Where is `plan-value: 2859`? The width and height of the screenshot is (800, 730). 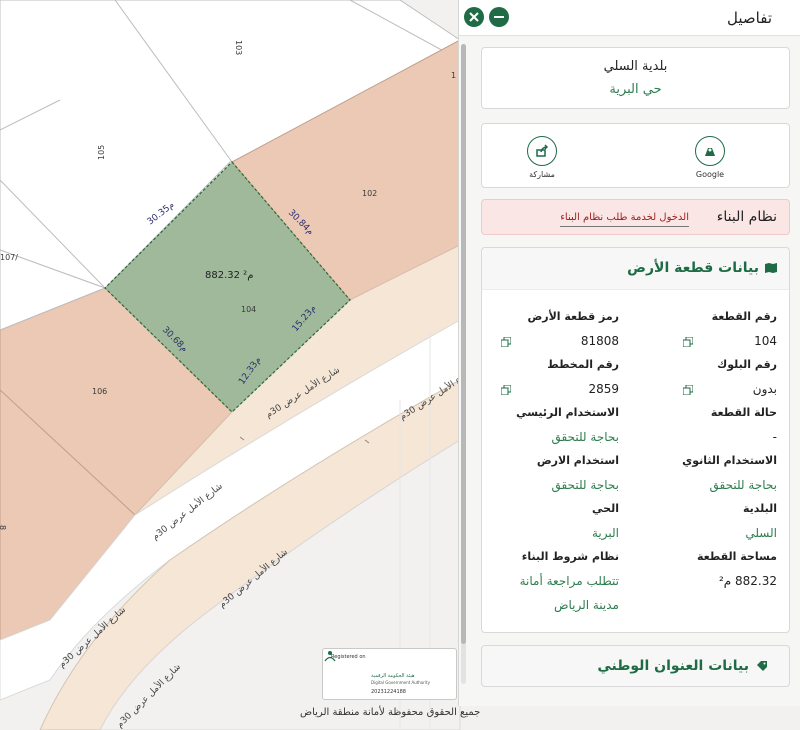
plan-value: 2859 is located at coordinates (603, 389).